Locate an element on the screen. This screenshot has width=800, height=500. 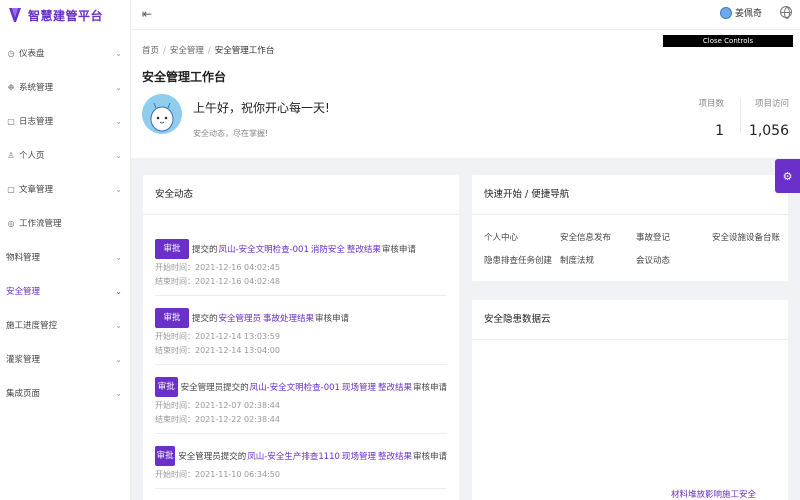
stat-label: 项目访问 is located at coordinates (771, 104).